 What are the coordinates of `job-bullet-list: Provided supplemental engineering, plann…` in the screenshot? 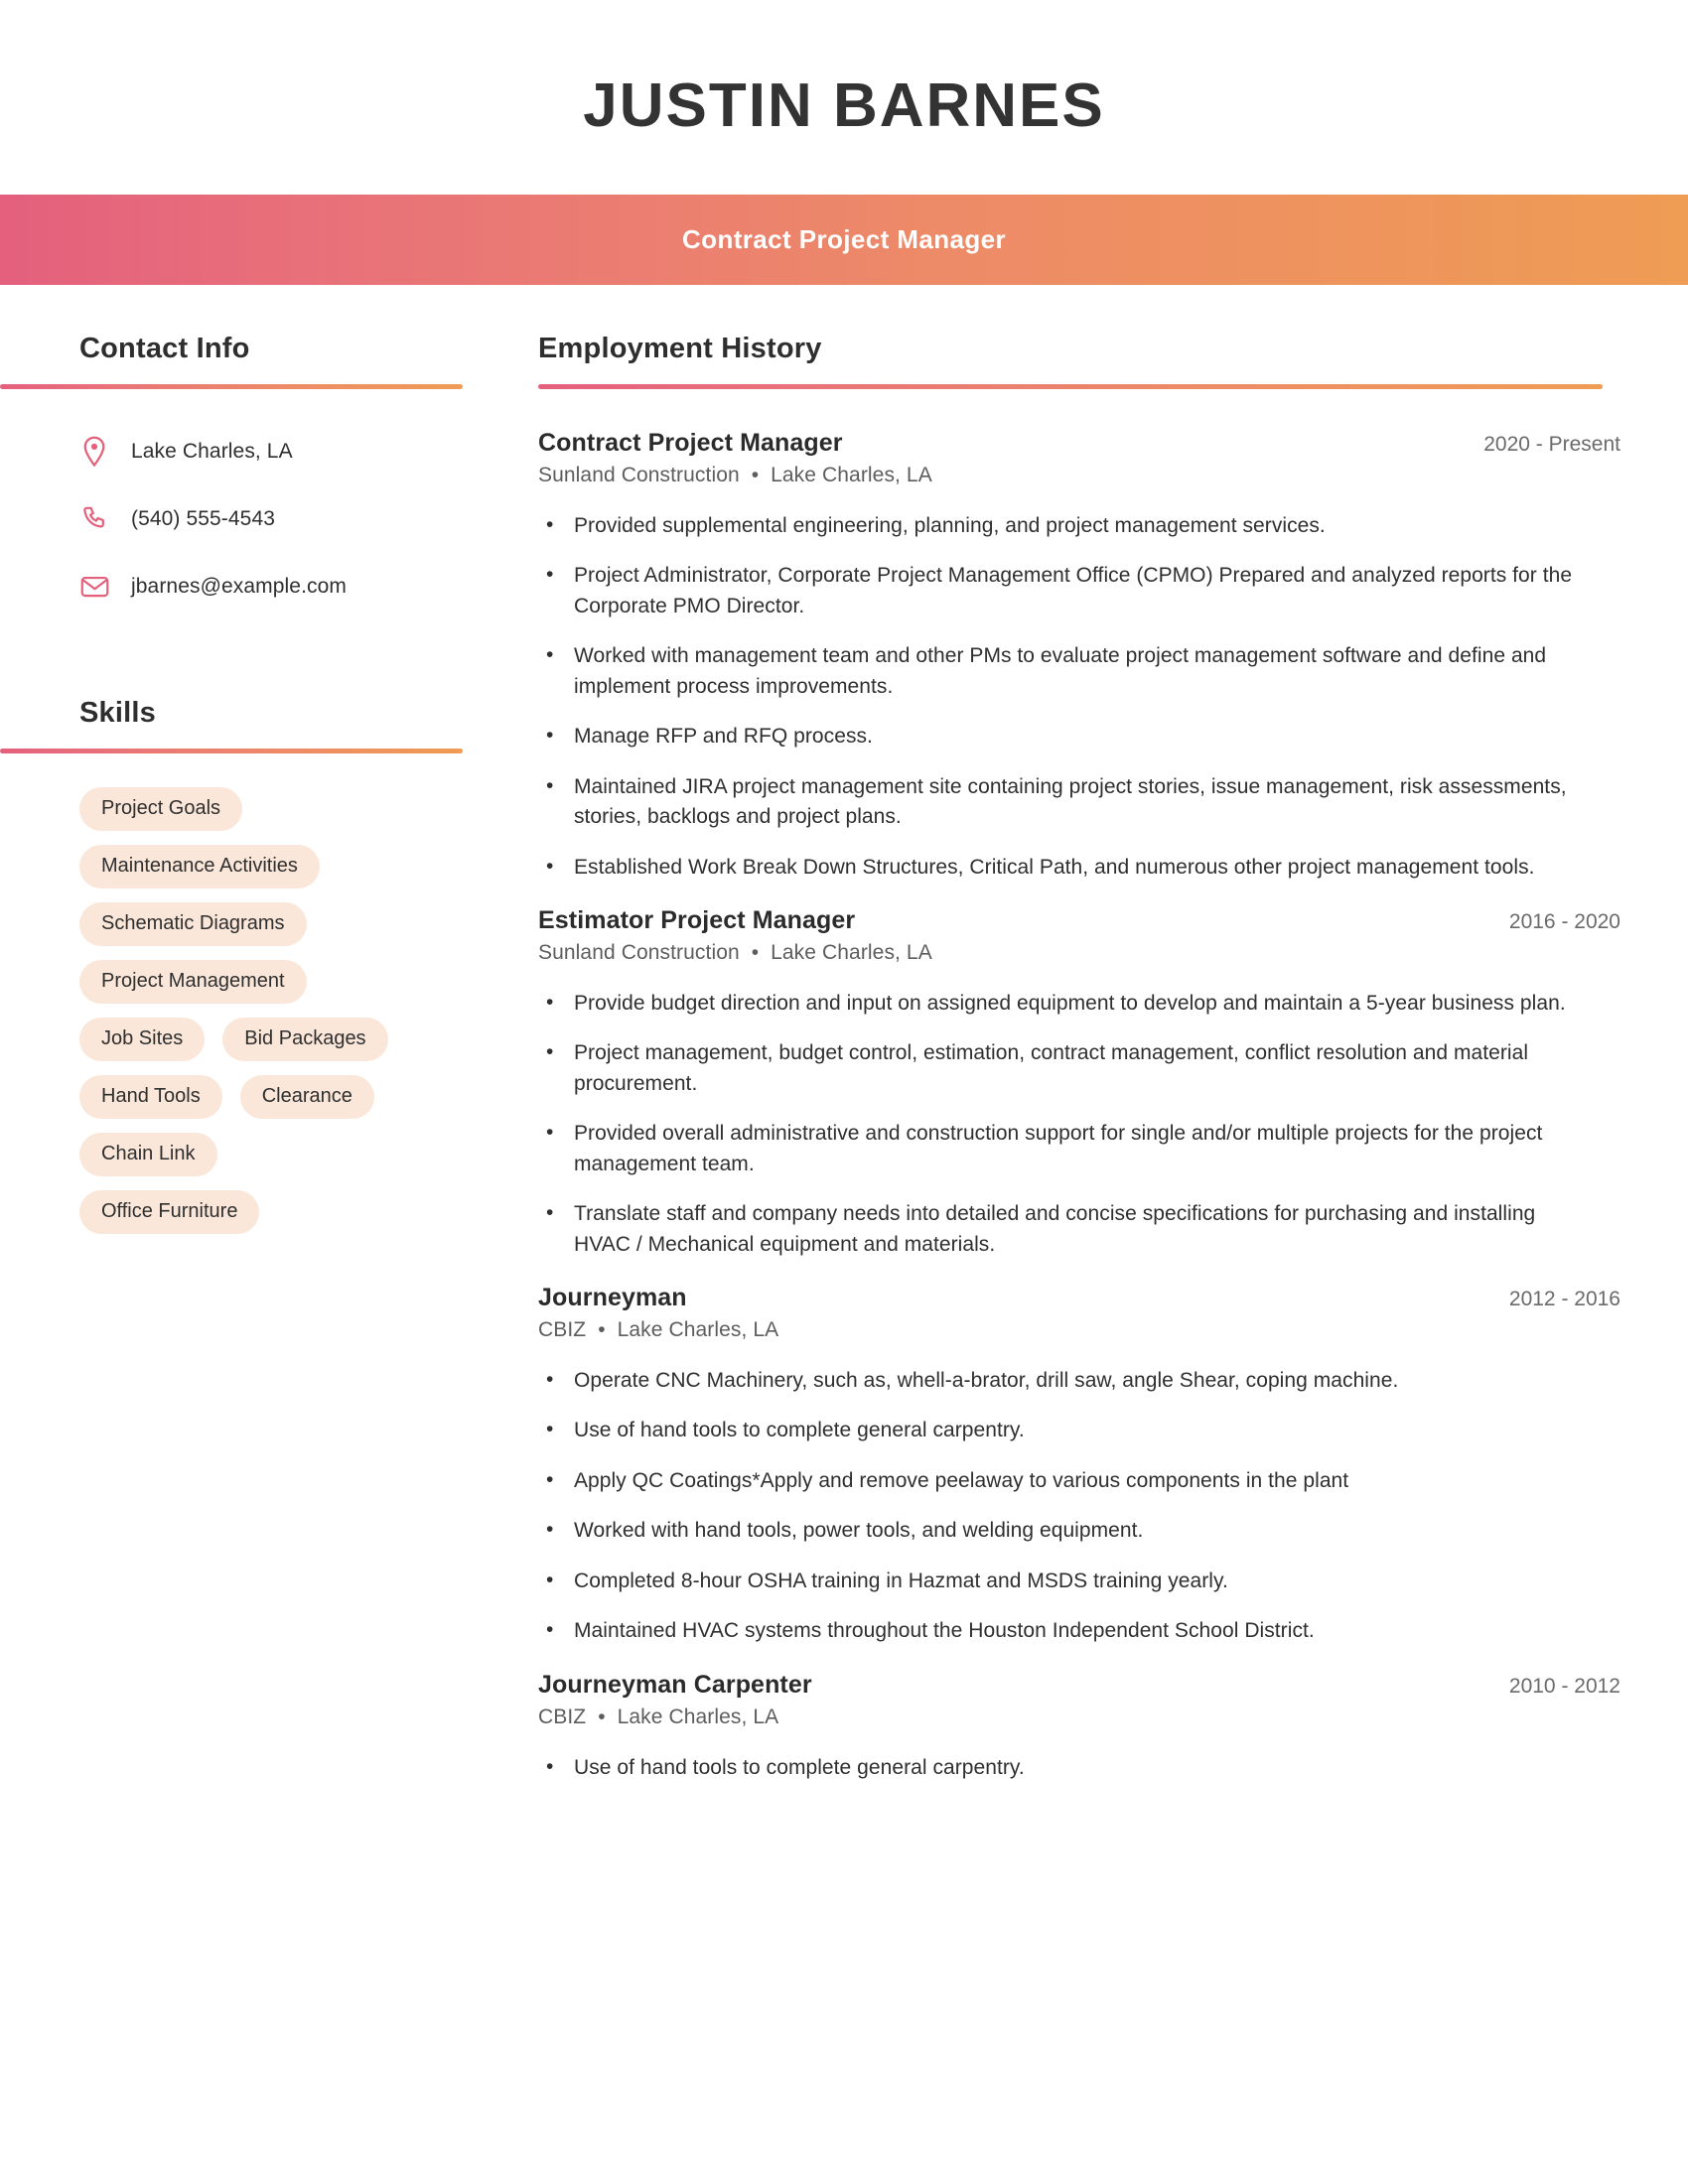 It's located at (1079, 696).